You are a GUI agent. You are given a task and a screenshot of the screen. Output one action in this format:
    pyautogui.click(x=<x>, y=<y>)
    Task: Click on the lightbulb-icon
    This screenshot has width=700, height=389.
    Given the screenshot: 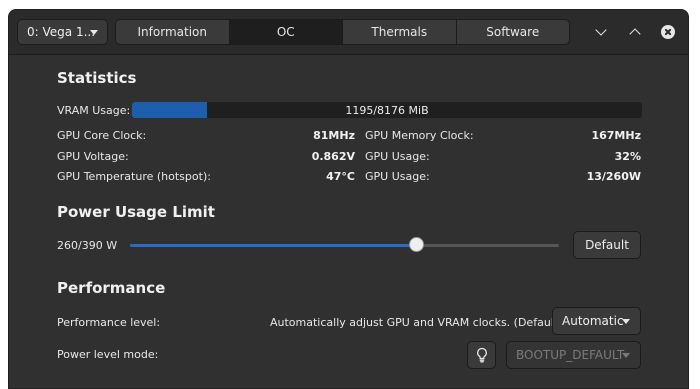 What is the action you would take?
    pyautogui.click(x=481, y=355)
    